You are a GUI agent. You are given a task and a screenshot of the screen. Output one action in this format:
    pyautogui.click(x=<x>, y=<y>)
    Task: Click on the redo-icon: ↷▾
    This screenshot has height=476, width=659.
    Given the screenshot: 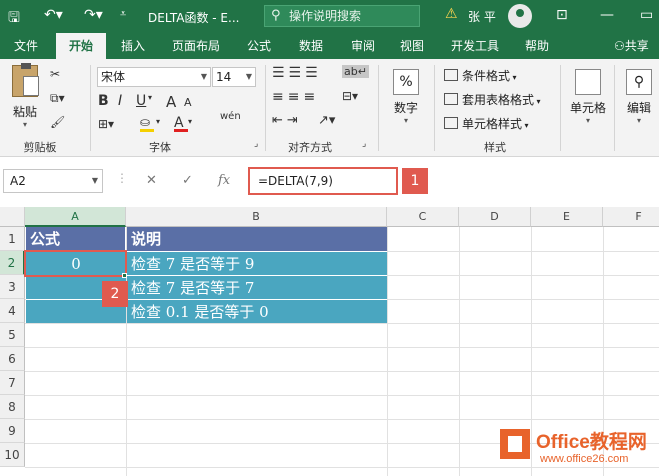 What is the action you would take?
    pyautogui.click(x=93, y=15)
    